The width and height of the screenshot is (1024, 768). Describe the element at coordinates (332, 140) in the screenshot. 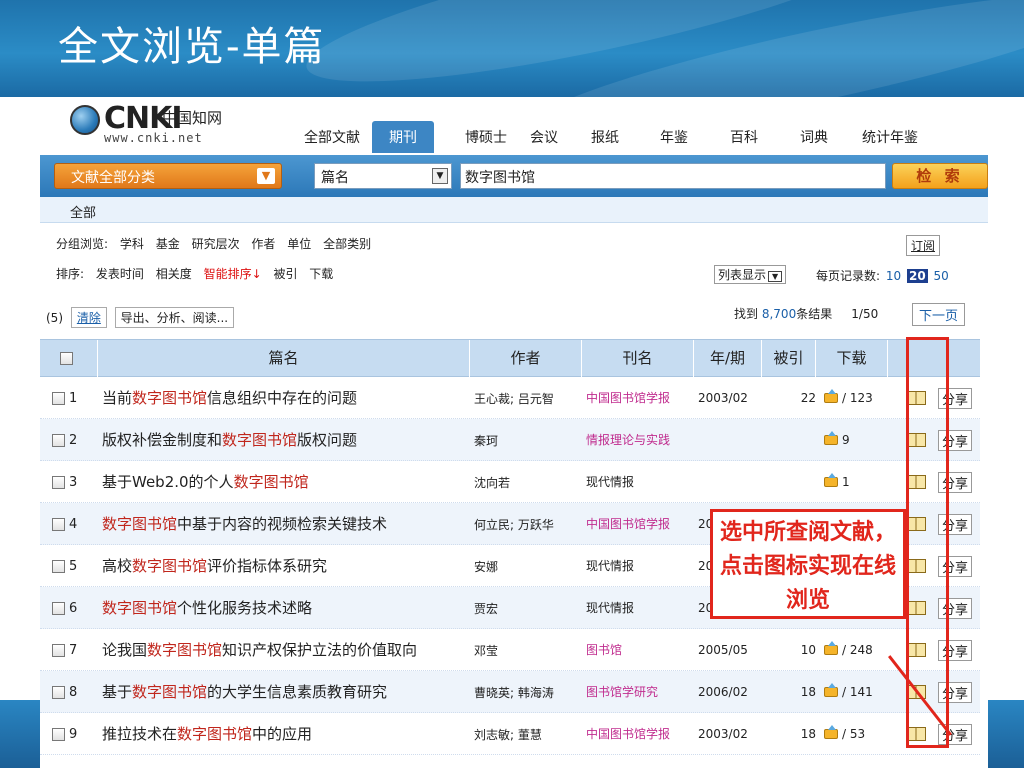

I see `tab-all-literature: 全部文献` at that location.